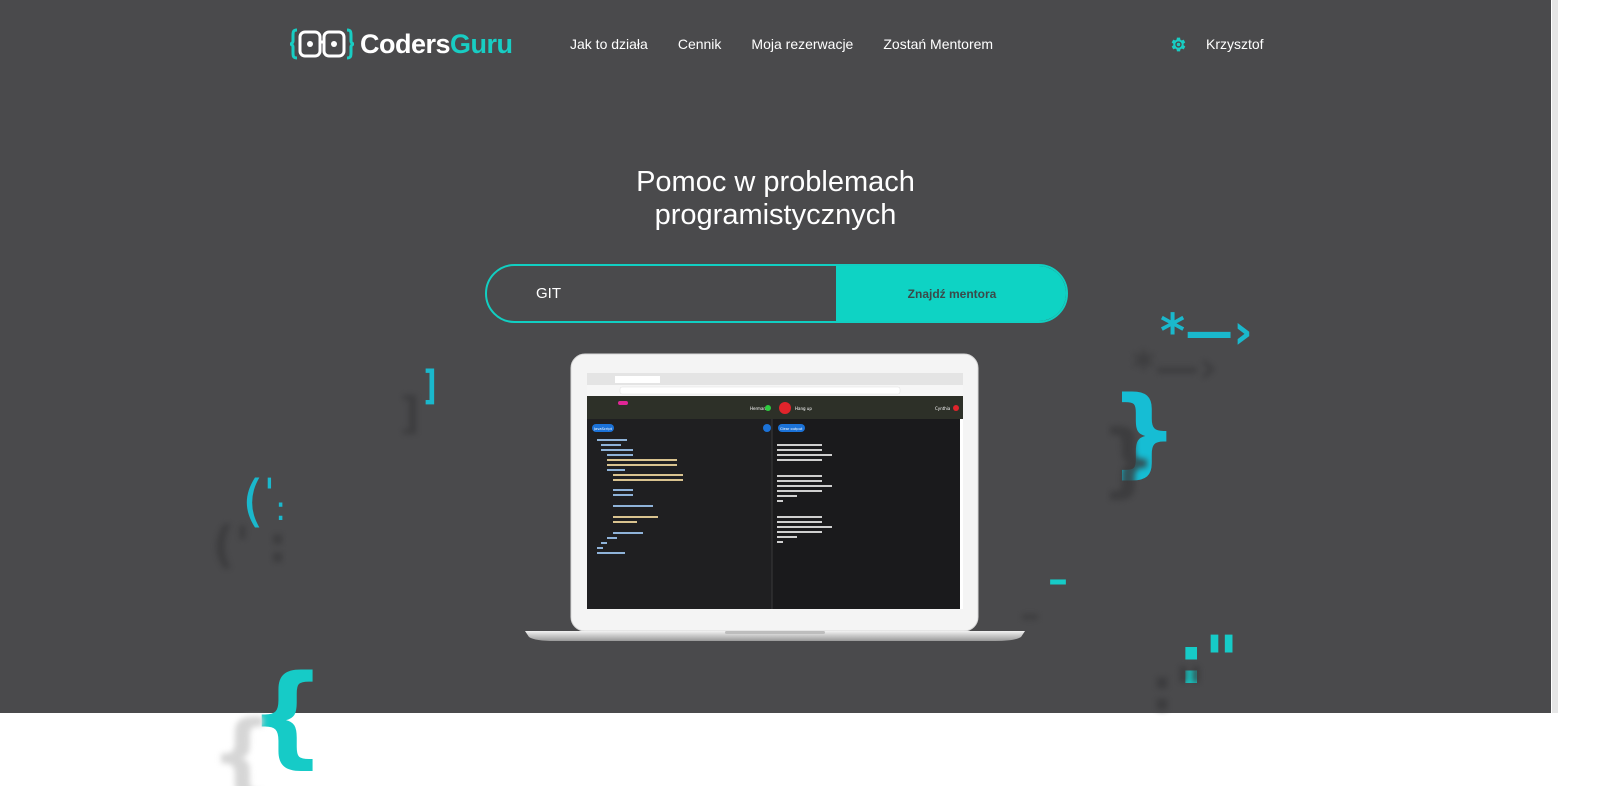 The height and width of the screenshot is (786, 1600). I want to click on hangup-label: Hang up, so click(803, 408).